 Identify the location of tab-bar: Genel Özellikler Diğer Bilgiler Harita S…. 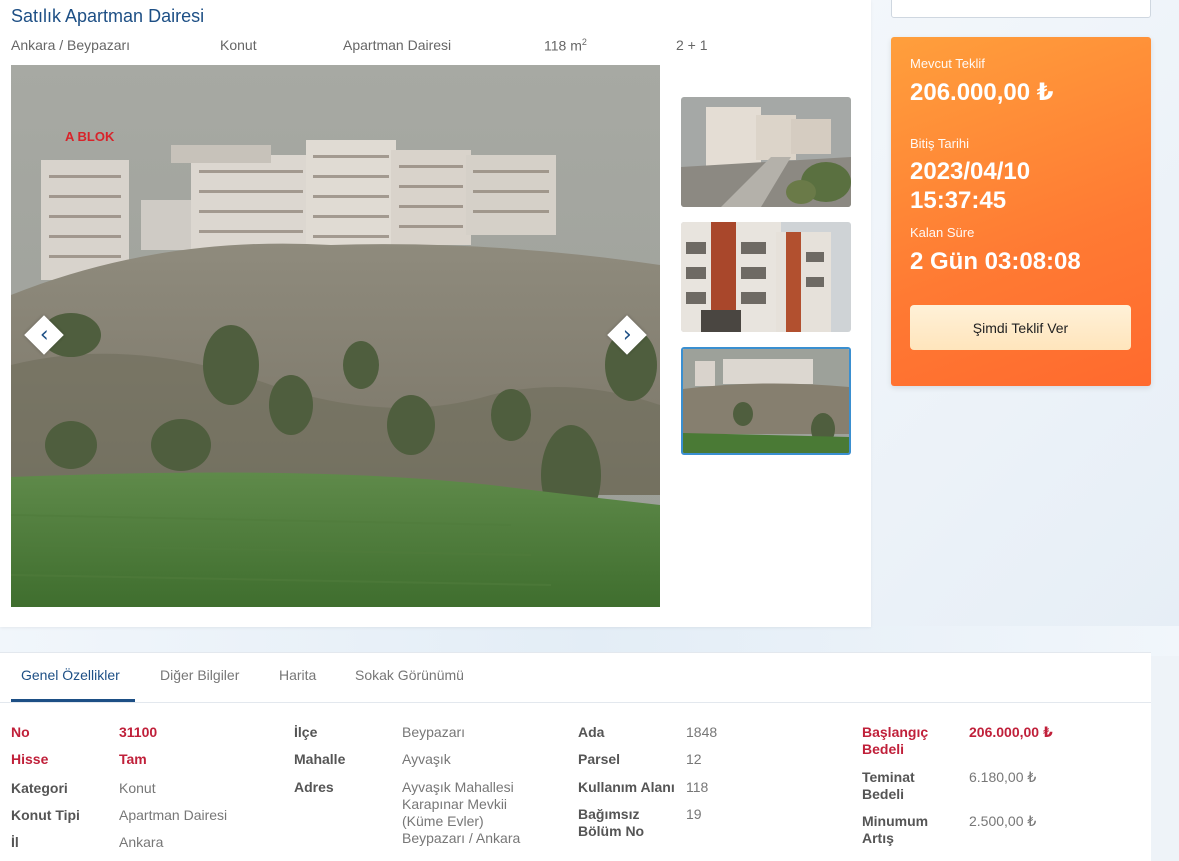
(575, 678).